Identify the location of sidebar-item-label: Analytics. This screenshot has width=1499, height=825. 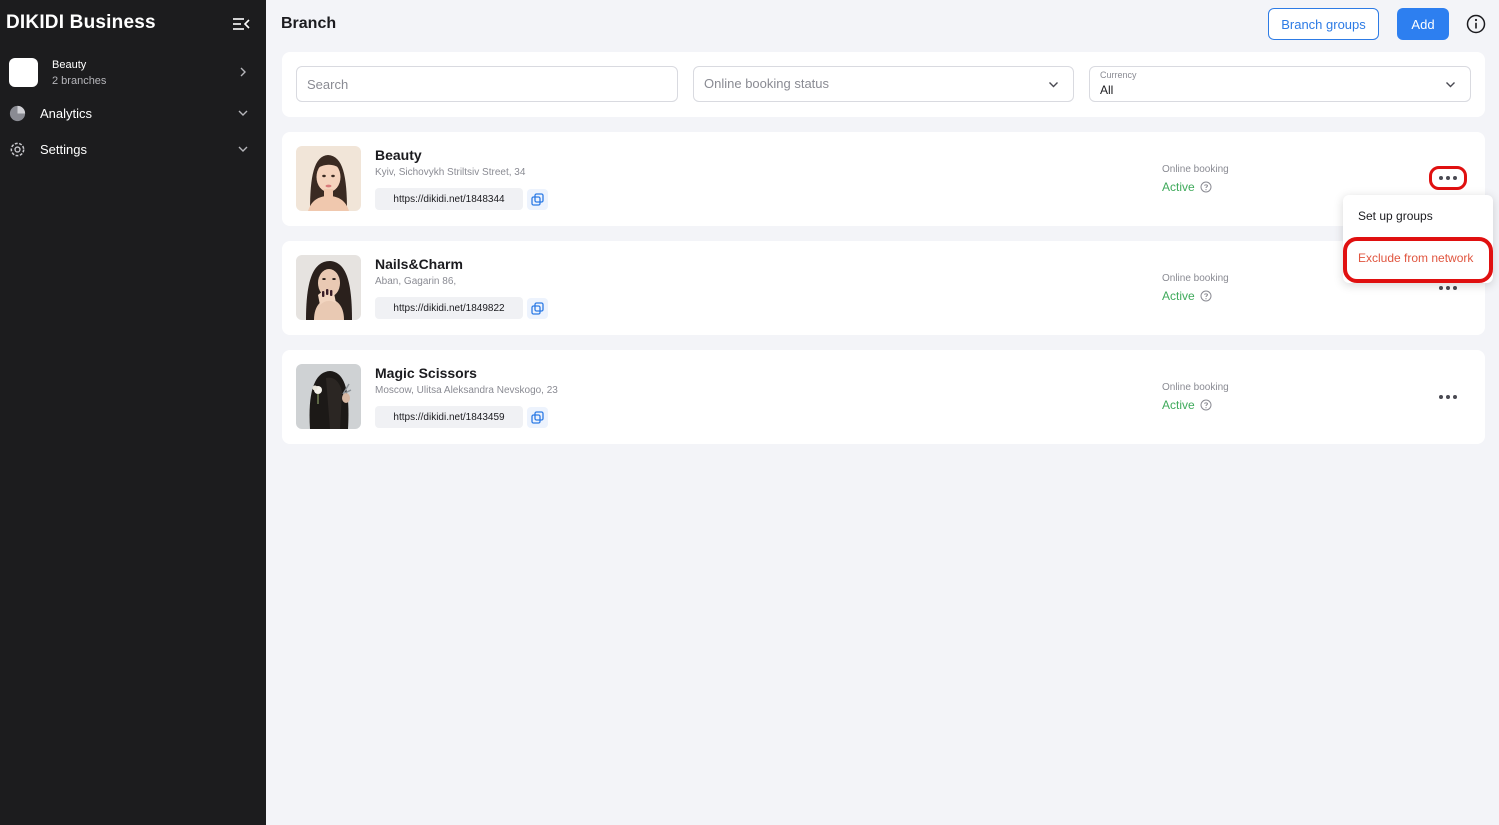
(66, 113).